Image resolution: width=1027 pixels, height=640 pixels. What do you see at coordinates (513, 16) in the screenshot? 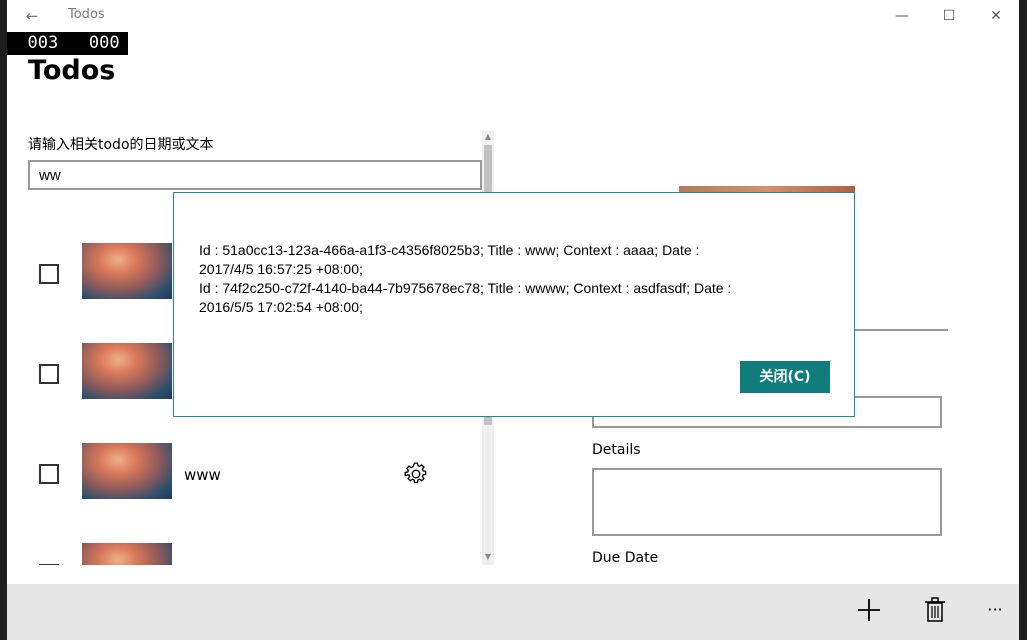
I see `title-bar: ← Todos — ☐ ✕` at bounding box center [513, 16].